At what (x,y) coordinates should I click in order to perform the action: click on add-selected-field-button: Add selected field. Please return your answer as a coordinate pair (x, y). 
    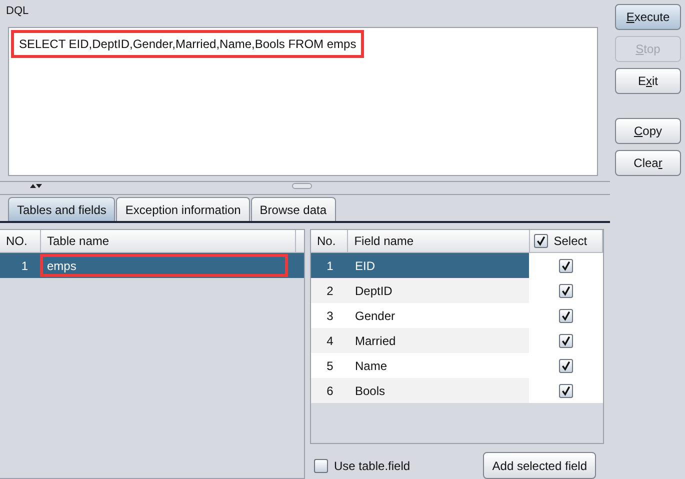
    Looking at the image, I should click on (539, 465).